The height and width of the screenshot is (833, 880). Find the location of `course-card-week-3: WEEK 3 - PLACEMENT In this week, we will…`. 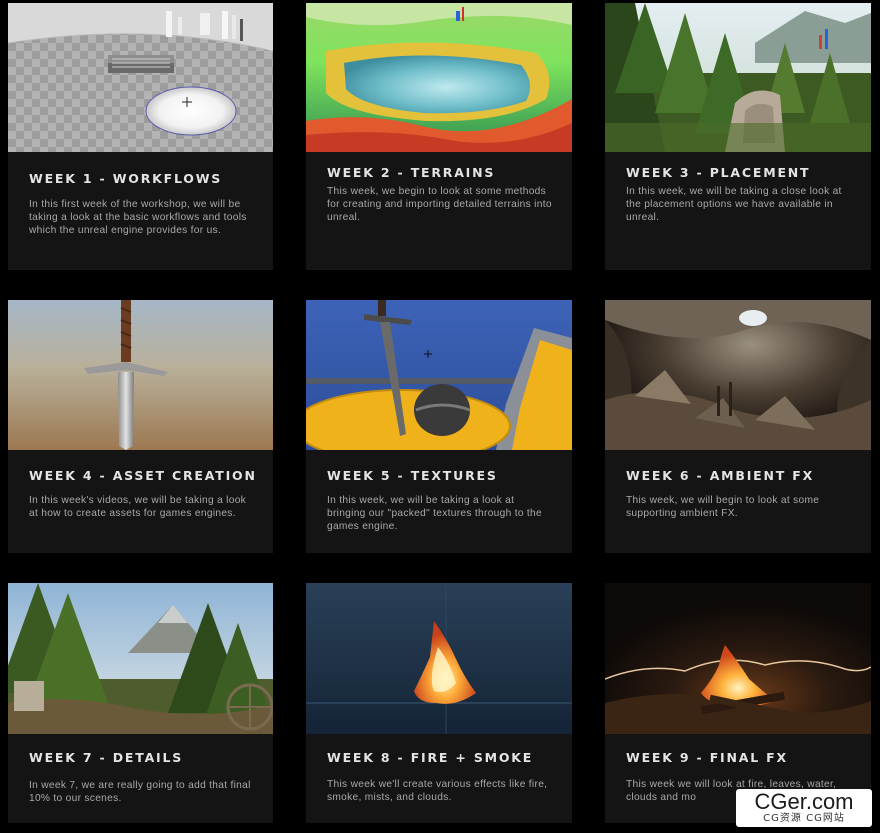

course-card-week-3: WEEK 3 - PLACEMENT In this week, we will… is located at coordinates (738, 136).